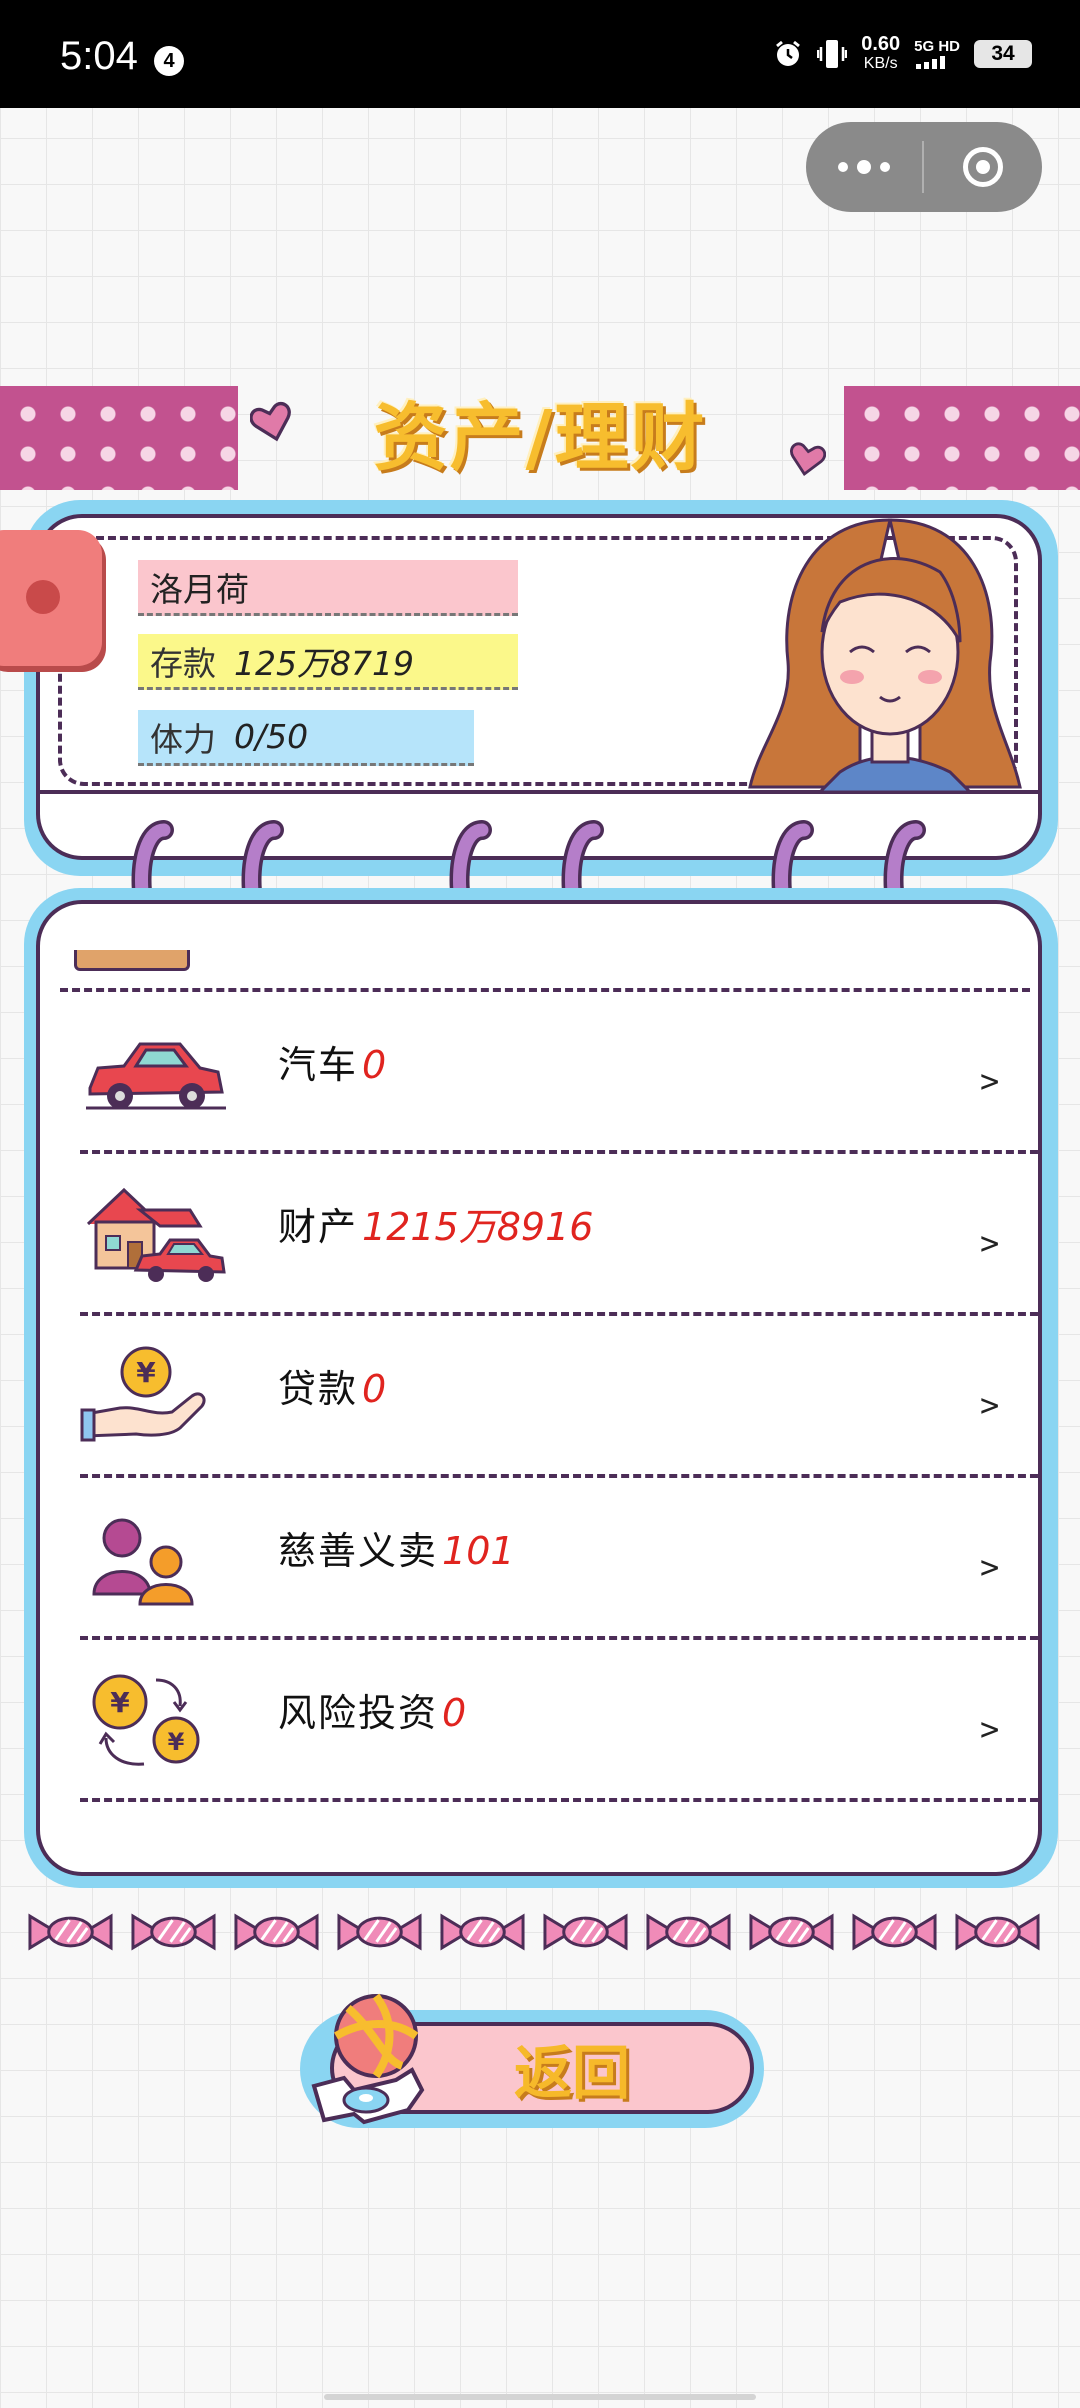 The image size is (1080, 2408). What do you see at coordinates (328, 588) in the screenshot?
I see `player-name-row: 洛月荷` at bounding box center [328, 588].